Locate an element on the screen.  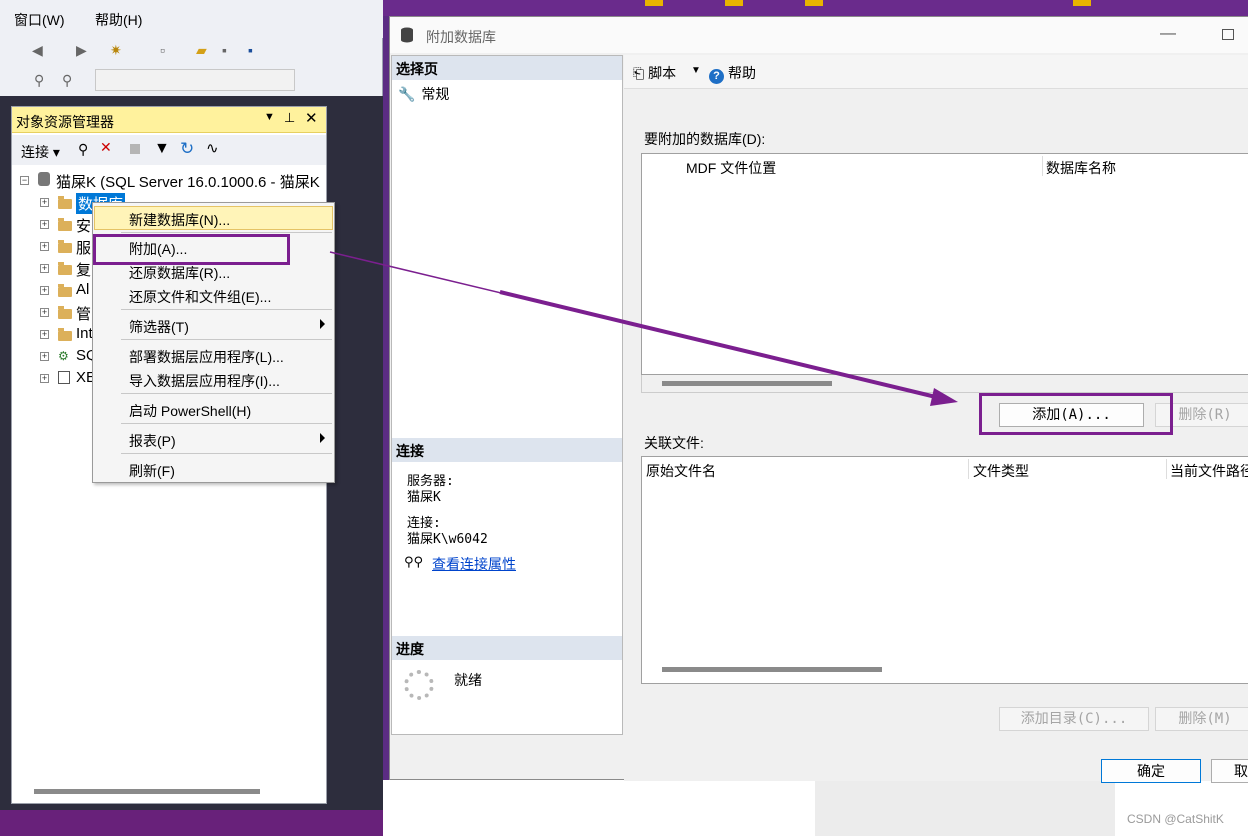
filter-icon: ▼ is located at coordinates (162, 149).